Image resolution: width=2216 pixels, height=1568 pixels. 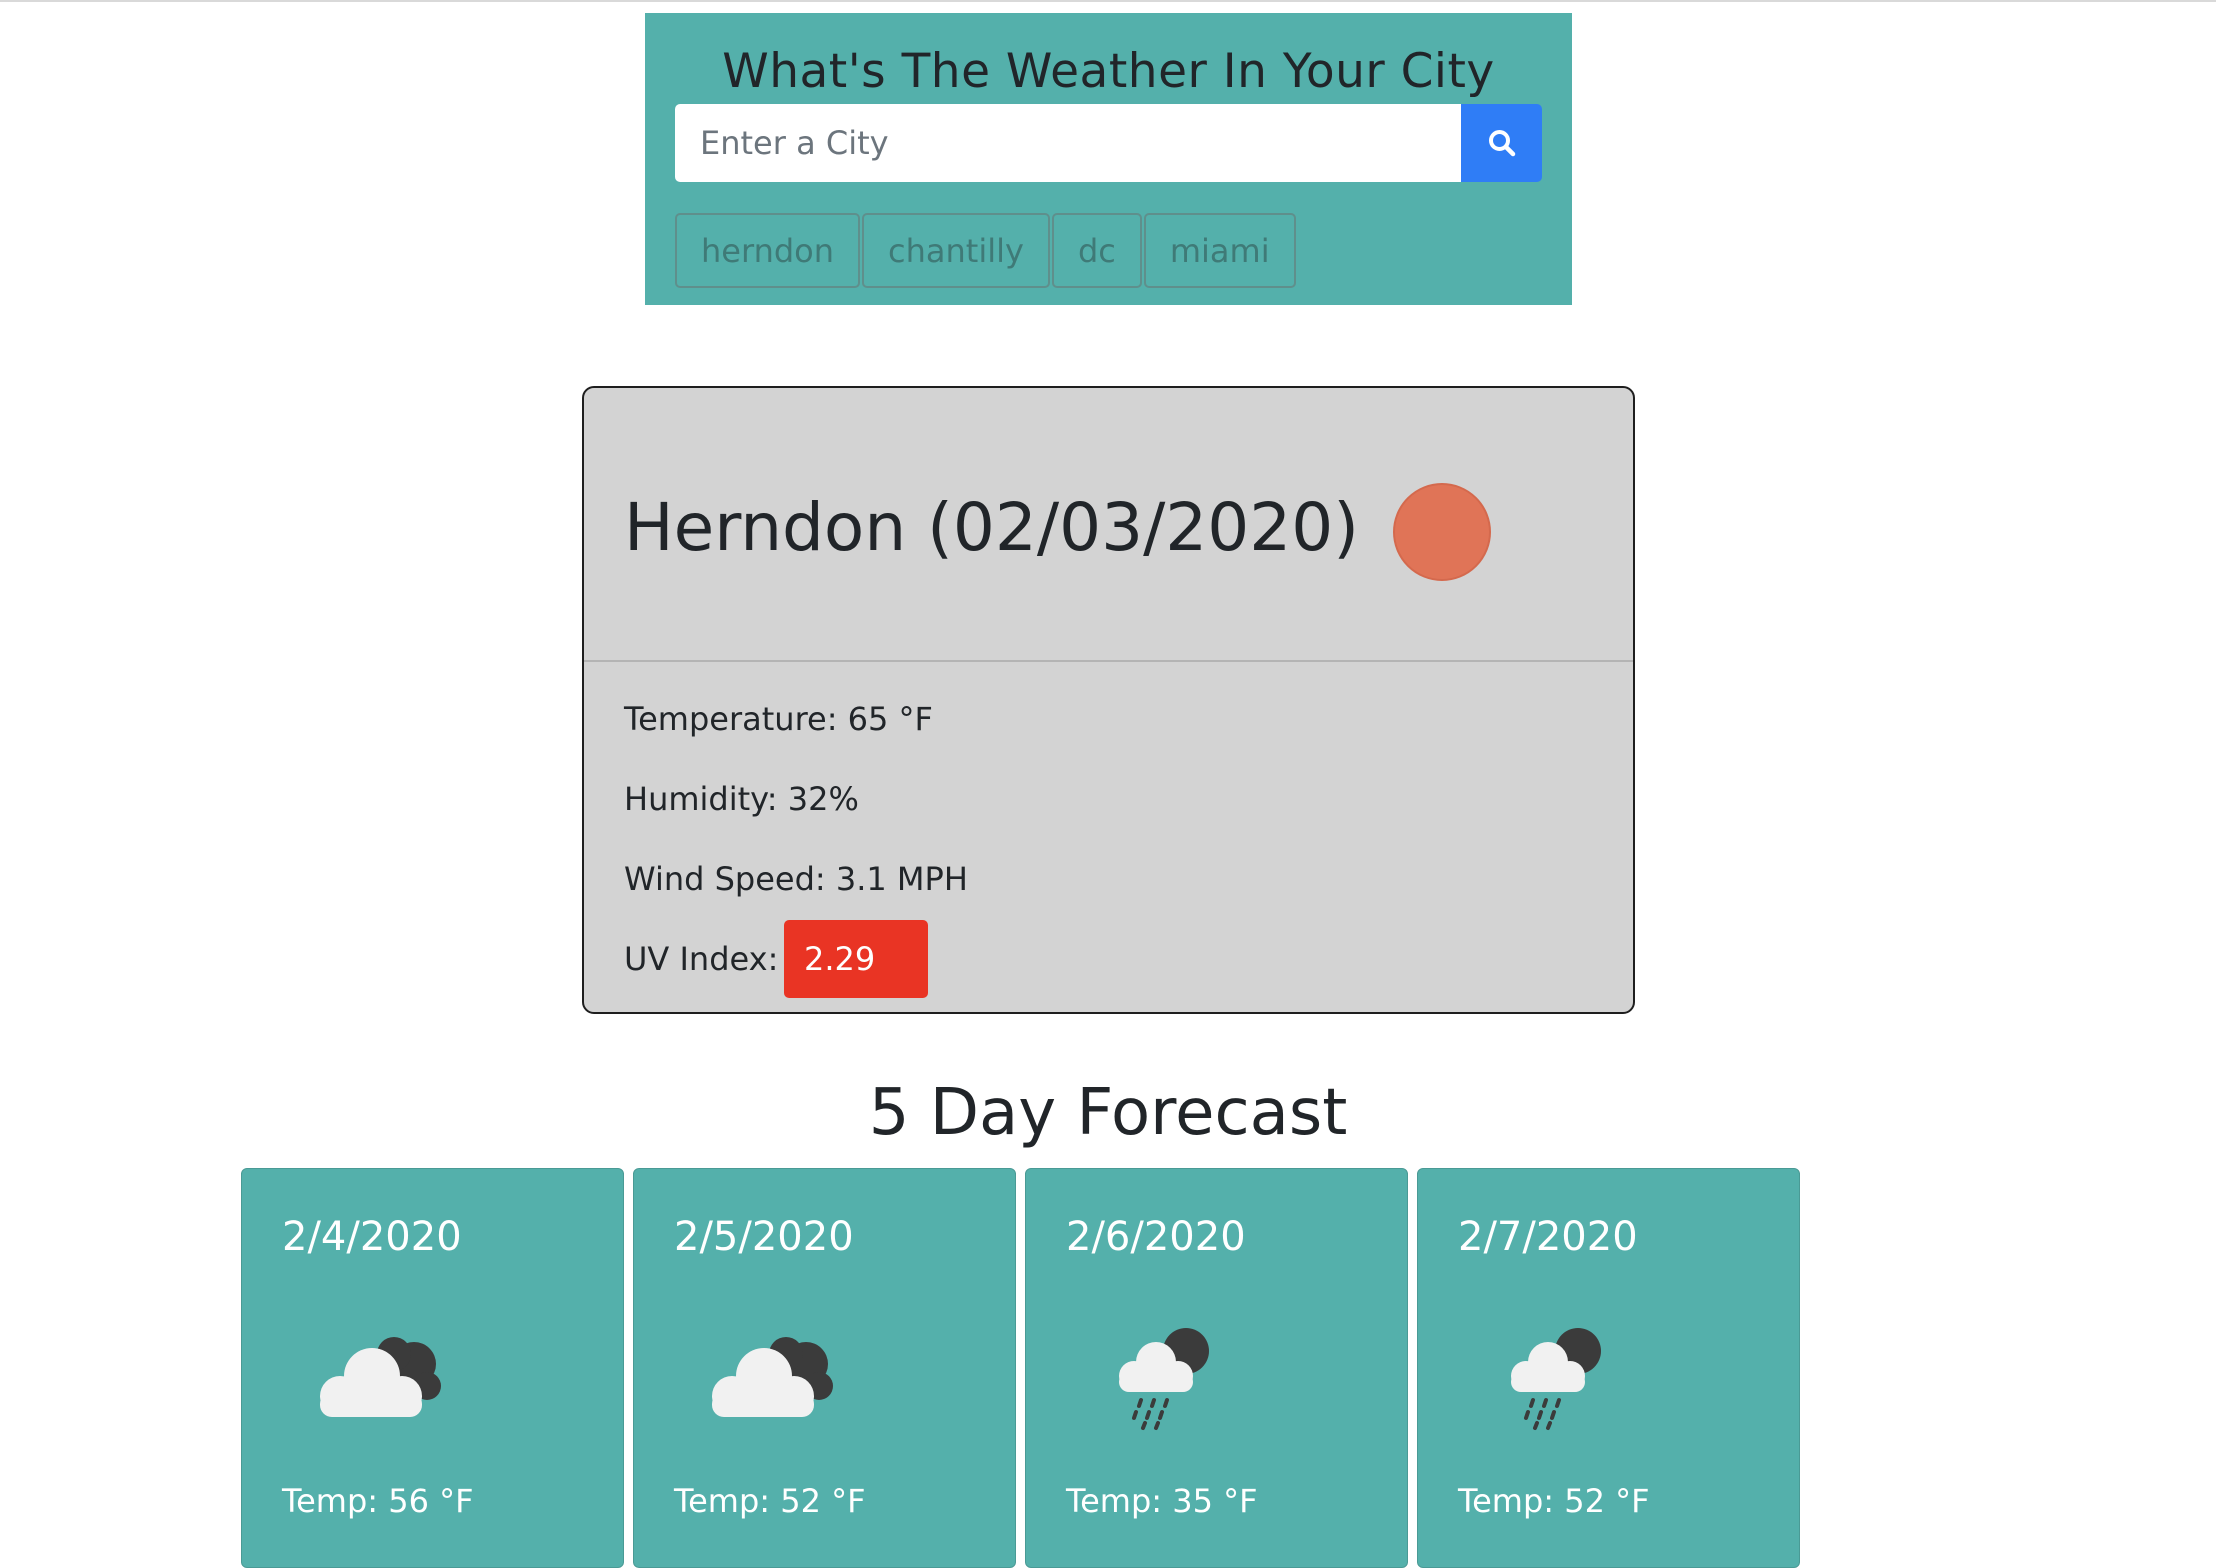 I want to click on city-search-input, so click(x=1068, y=143).